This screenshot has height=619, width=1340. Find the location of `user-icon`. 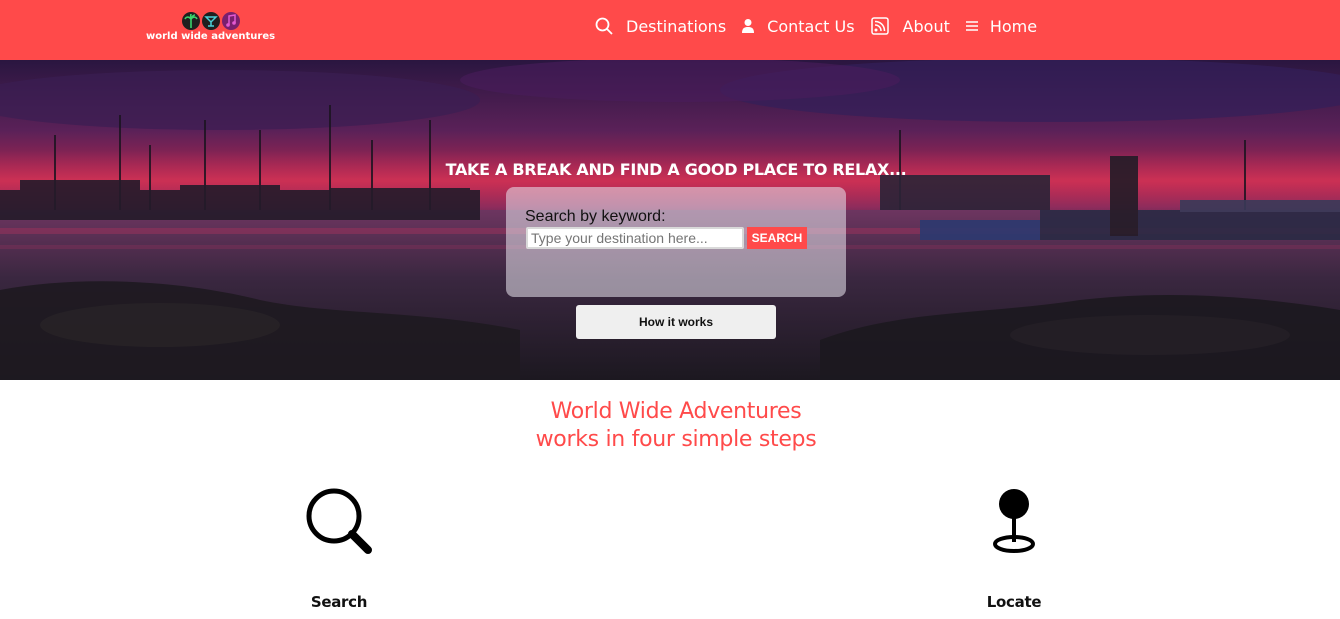

user-icon is located at coordinates (748, 26).